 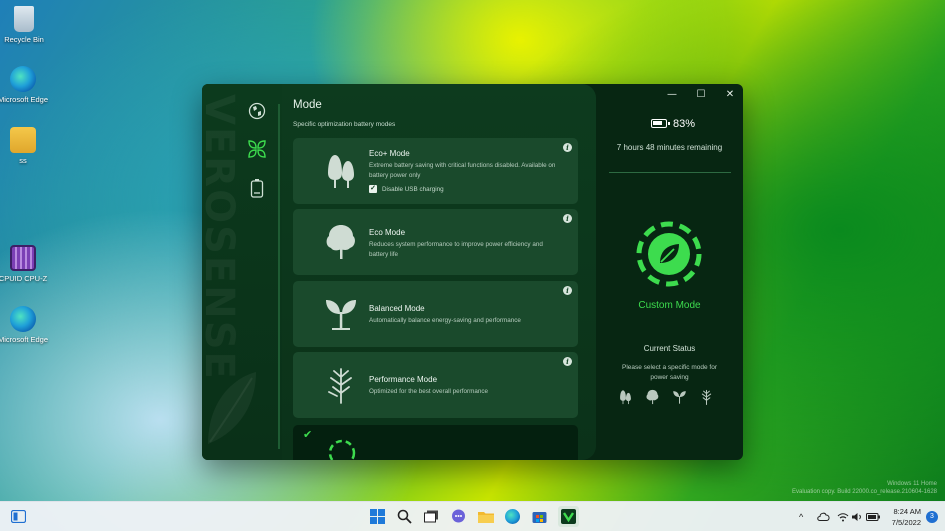 I want to click on mode-name: Performance Mode, so click(x=403, y=379).